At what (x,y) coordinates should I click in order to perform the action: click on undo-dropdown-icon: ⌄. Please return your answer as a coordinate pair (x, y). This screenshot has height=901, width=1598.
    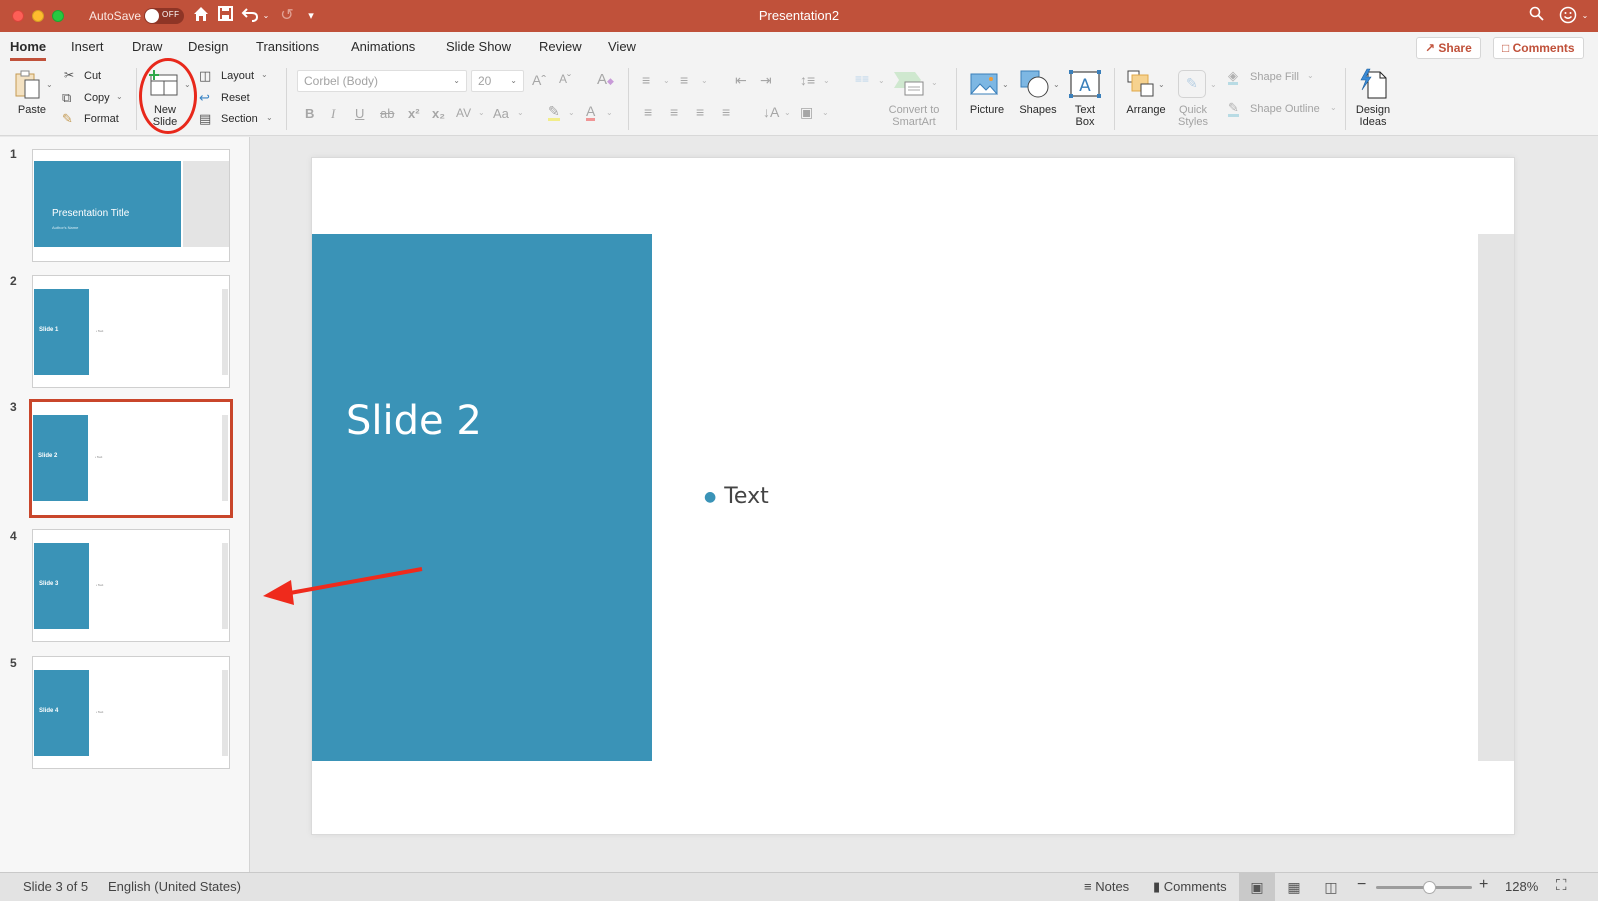
    Looking at the image, I should click on (266, 16).